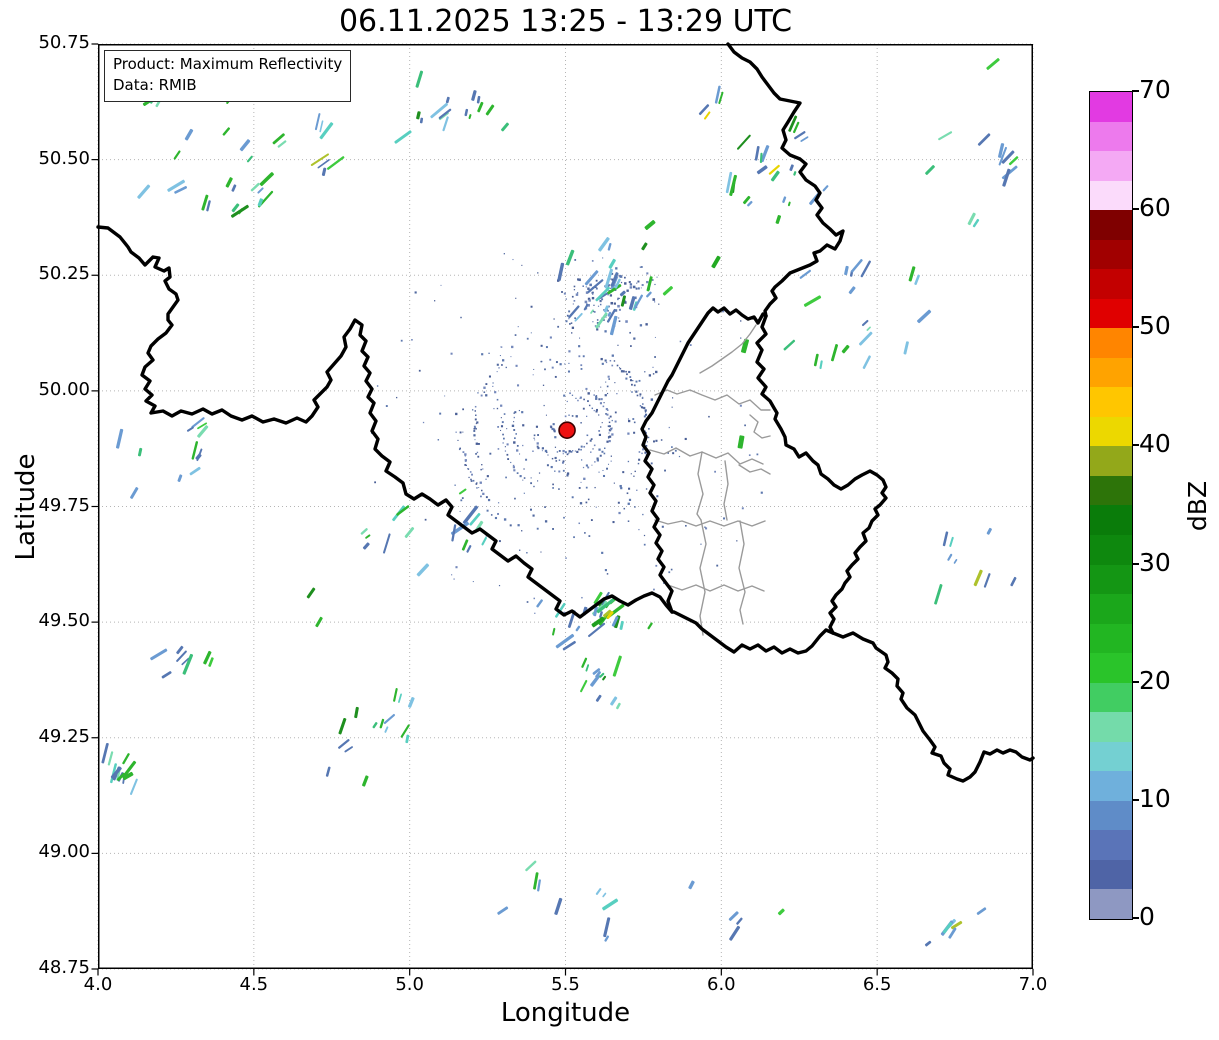 Image resolution: width=1219 pixels, height=1040 pixels. What do you see at coordinates (1155, 798) in the screenshot?
I see `colorbar-tick-label: 10` at bounding box center [1155, 798].